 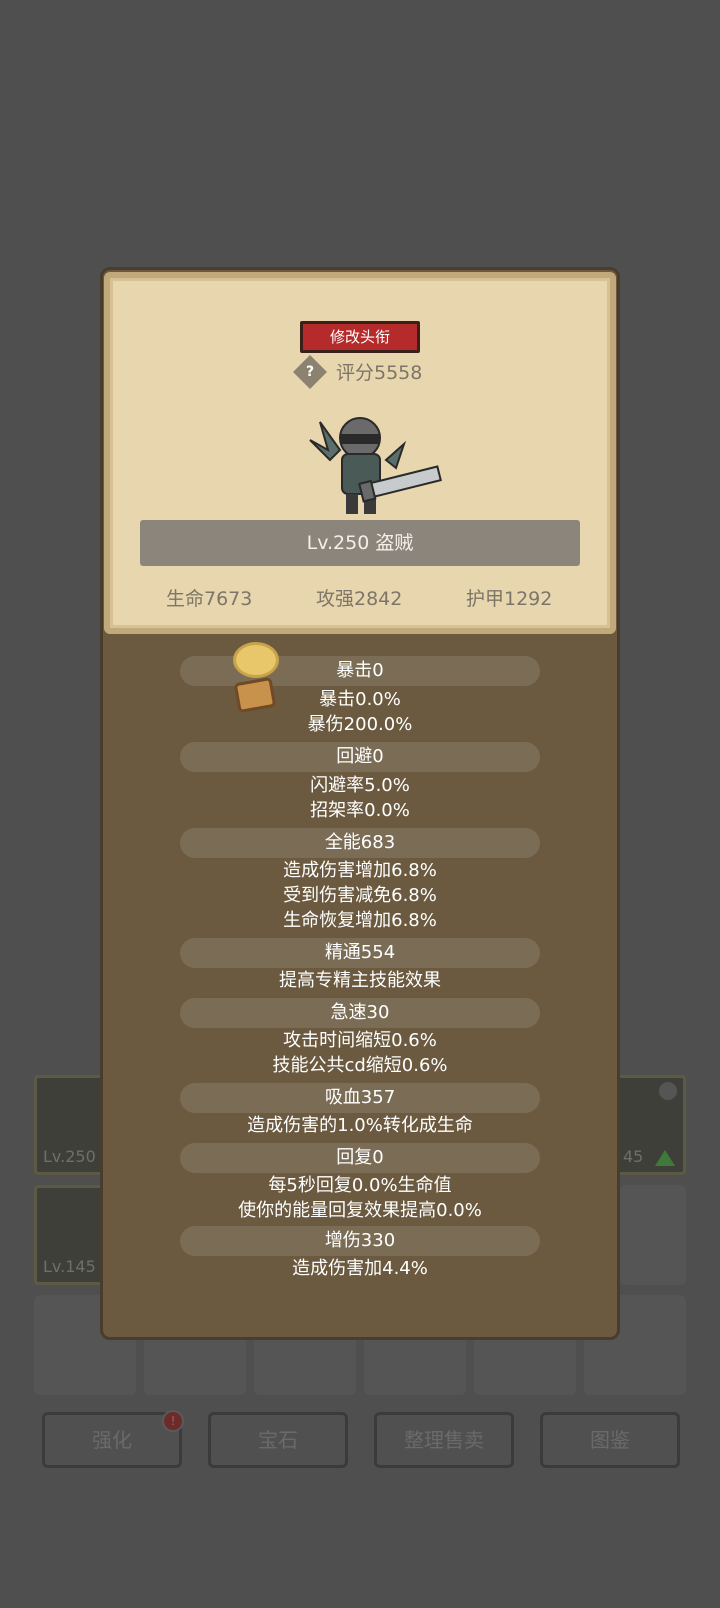 What do you see at coordinates (278, 1440) in the screenshot?
I see `gem-button: 宝石` at bounding box center [278, 1440].